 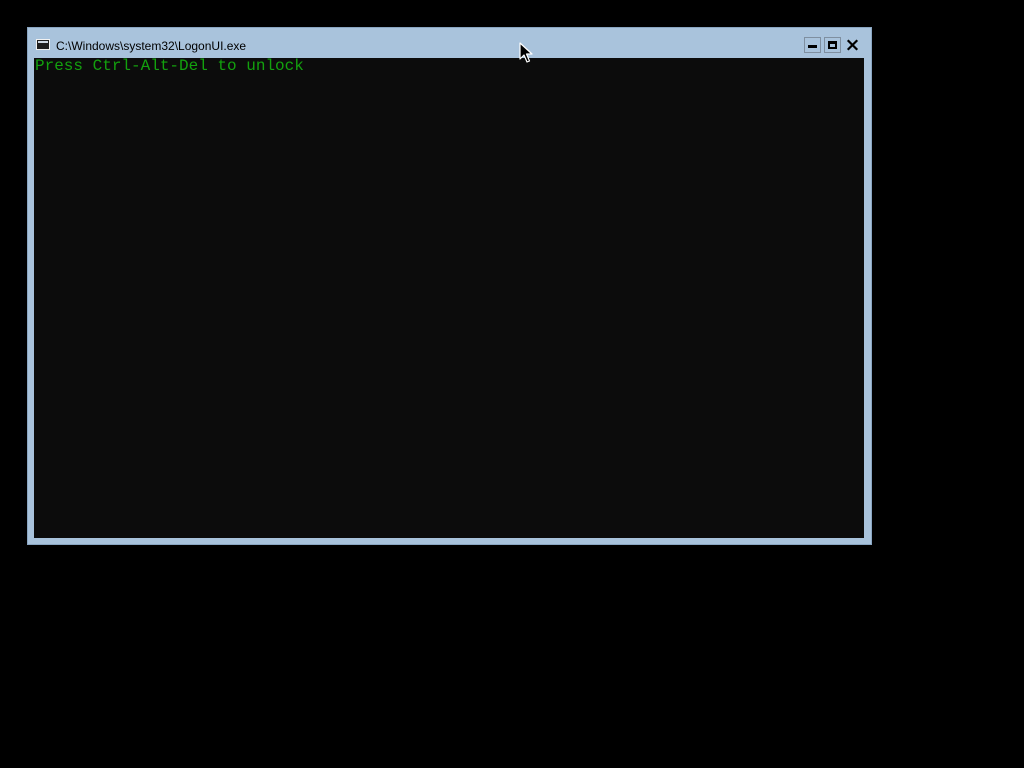 I want to click on mouse-pointer-icon, so click(x=526, y=52).